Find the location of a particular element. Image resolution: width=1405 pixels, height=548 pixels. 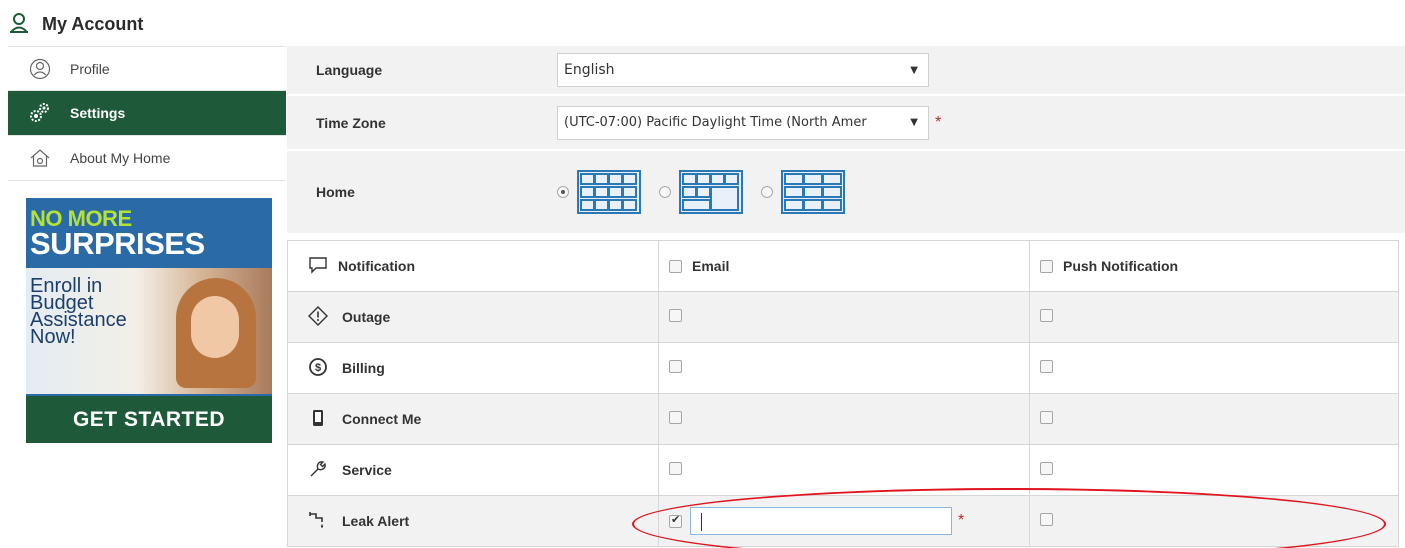

leak-icon is located at coordinates (318, 521).